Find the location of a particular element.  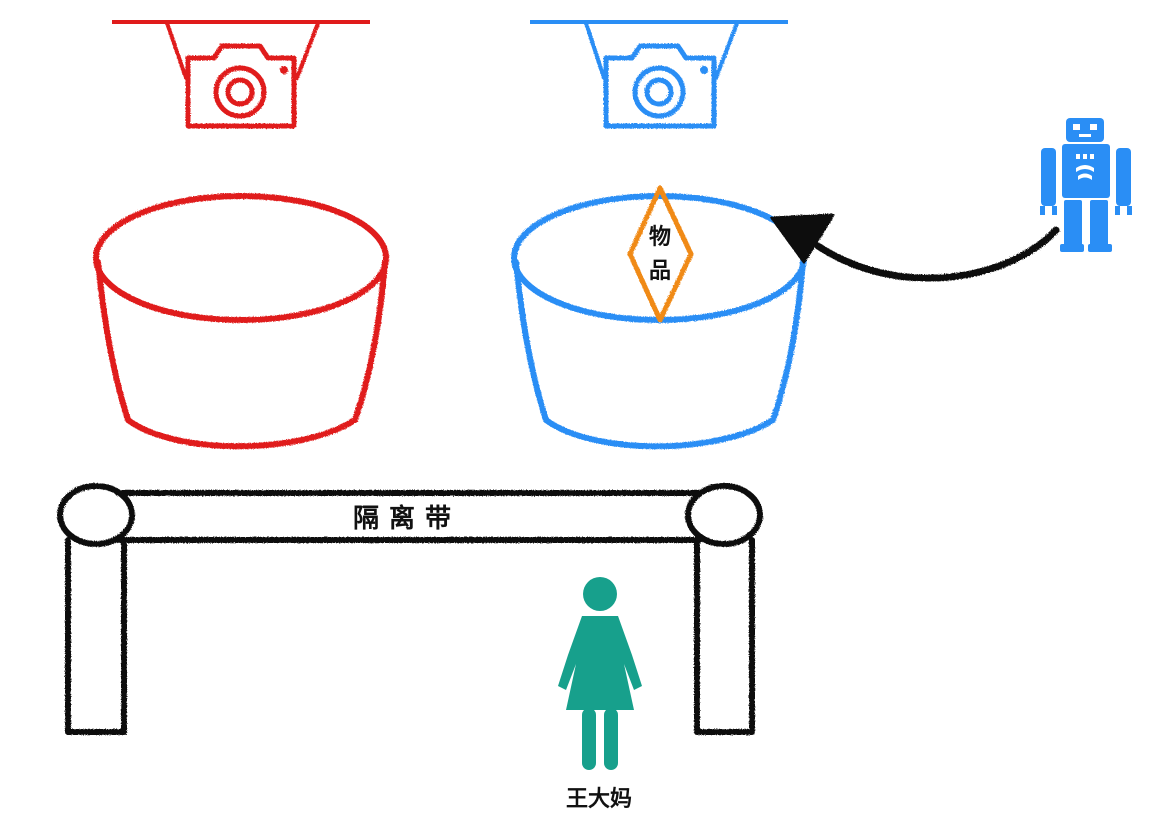

woman-icon is located at coordinates (600, 673).